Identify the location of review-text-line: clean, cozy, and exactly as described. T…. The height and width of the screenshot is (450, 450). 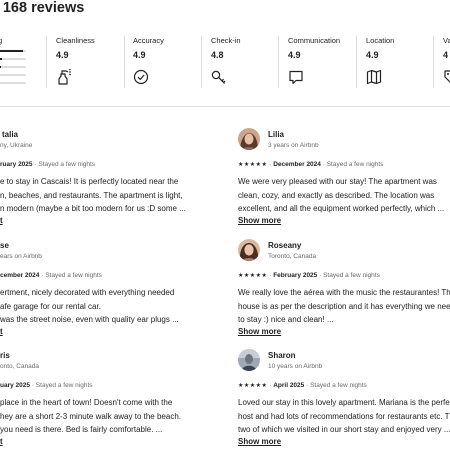
(336, 195).